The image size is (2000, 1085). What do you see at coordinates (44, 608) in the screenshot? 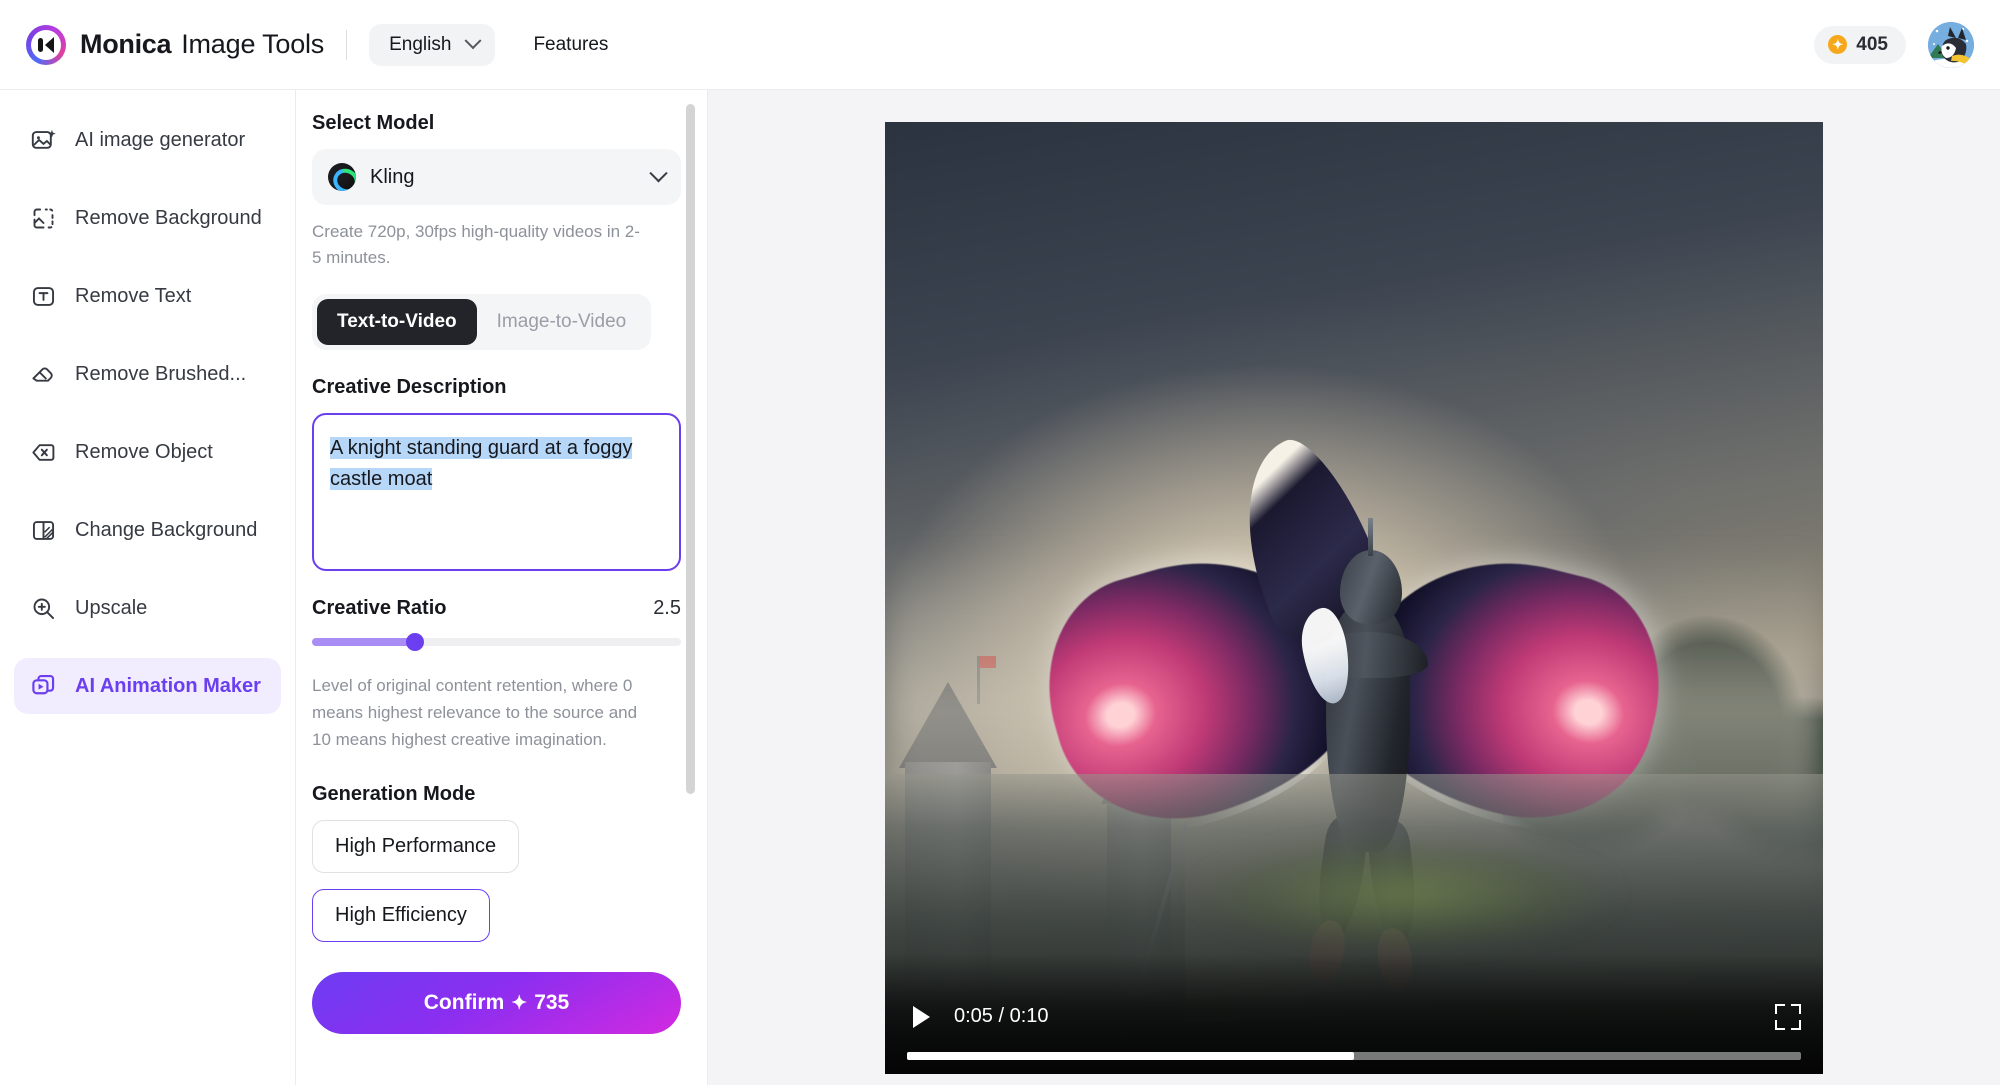
I see `magnifier-plus-icon` at bounding box center [44, 608].